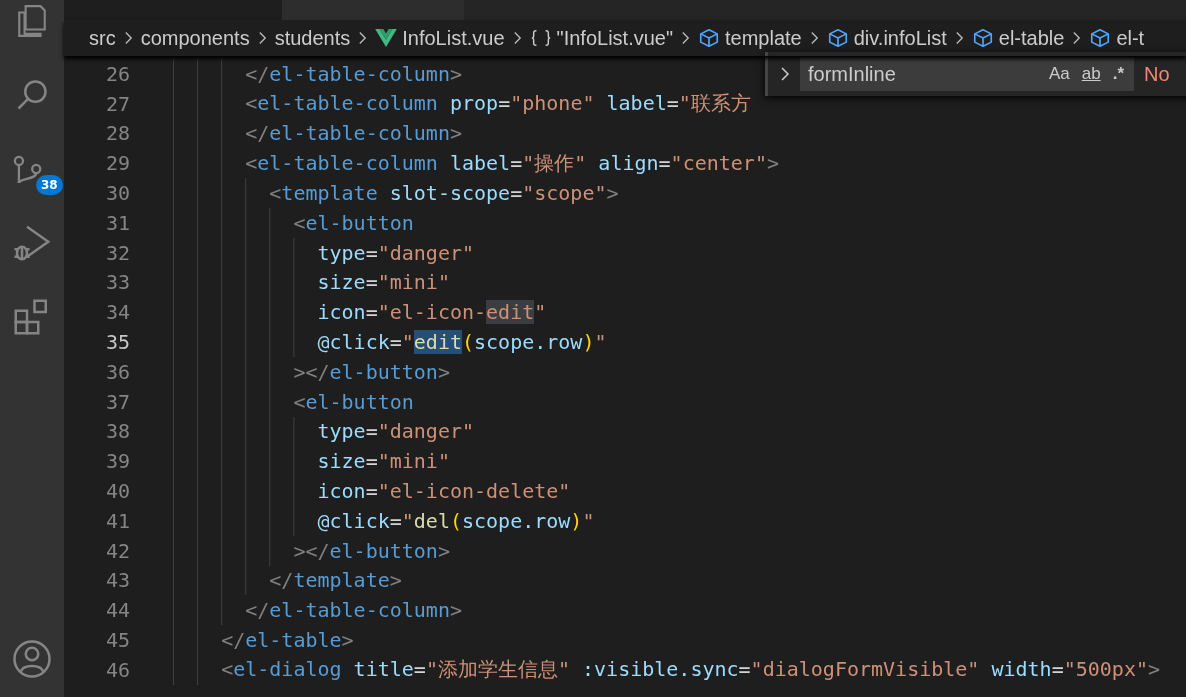 The height and width of the screenshot is (697, 1186). What do you see at coordinates (102, 38) in the screenshot?
I see `breadcrumb-item: src` at bounding box center [102, 38].